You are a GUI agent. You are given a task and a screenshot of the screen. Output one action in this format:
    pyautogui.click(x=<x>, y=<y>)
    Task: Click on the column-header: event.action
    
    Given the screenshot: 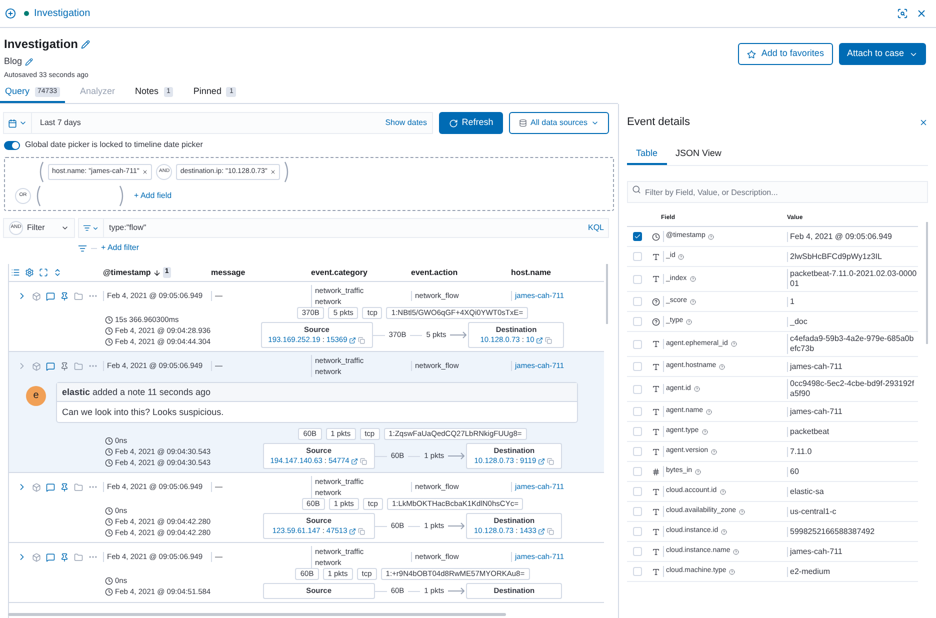 What is the action you would take?
    pyautogui.click(x=434, y=272)
    